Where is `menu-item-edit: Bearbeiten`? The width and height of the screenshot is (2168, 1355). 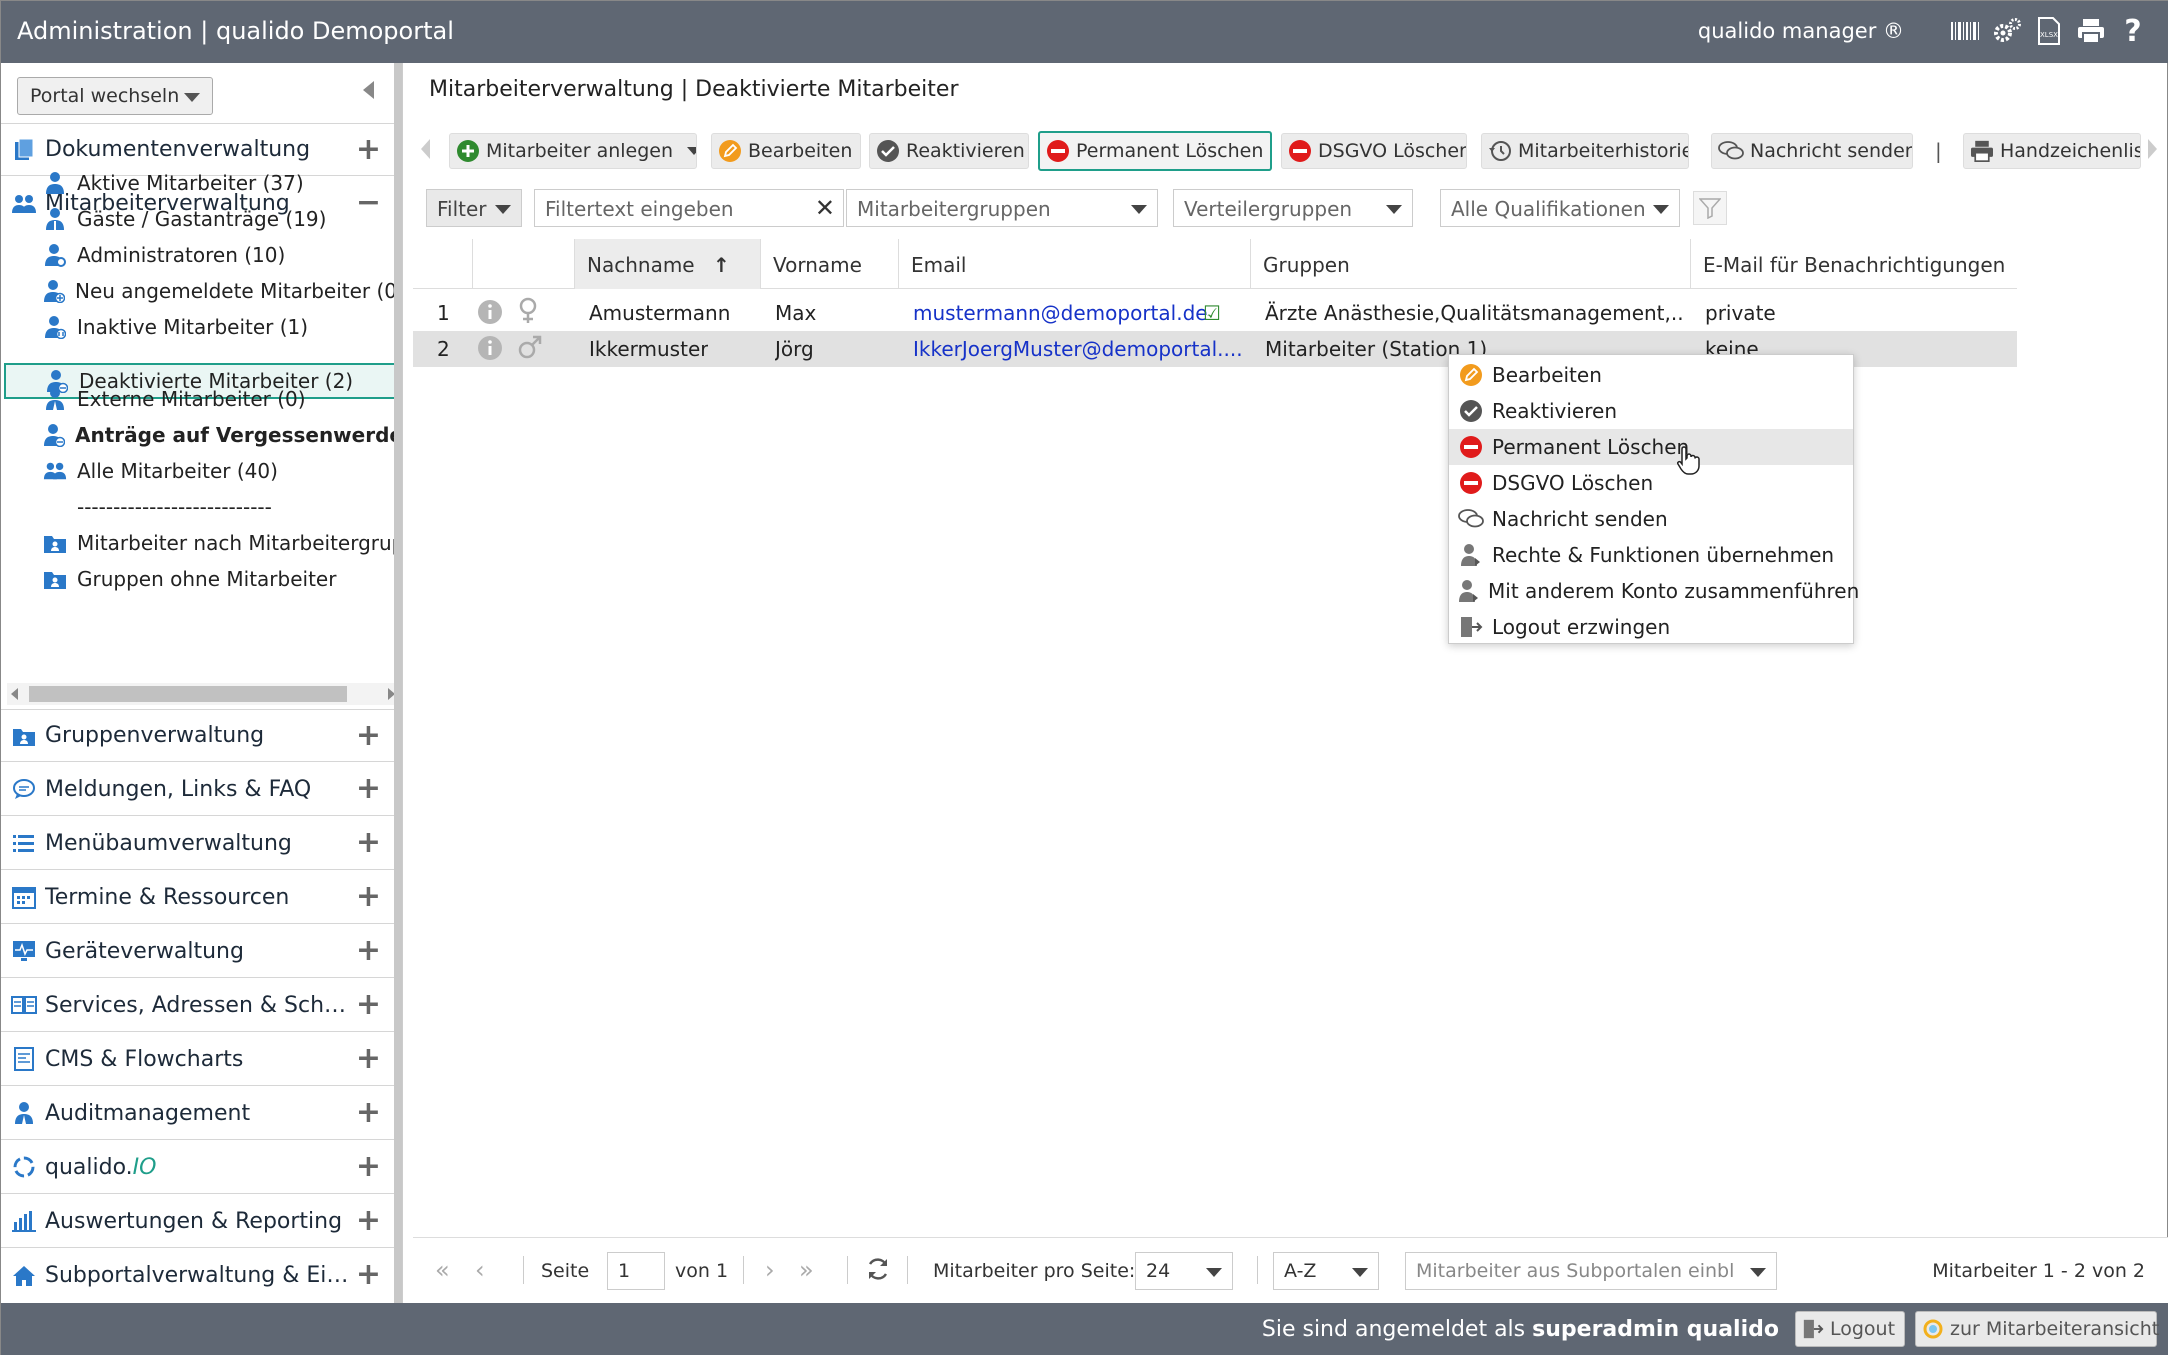
menu-item-edit: Bearbeiten is located at coordinates (1651, 375).